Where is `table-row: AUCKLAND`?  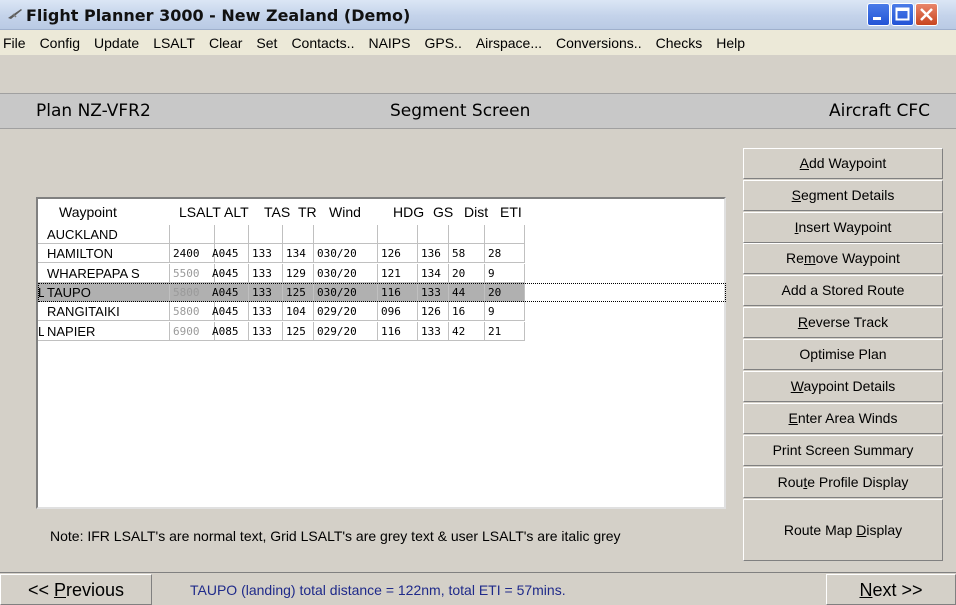 table-row: AUCKLAND is located at coordinates (381, 234).